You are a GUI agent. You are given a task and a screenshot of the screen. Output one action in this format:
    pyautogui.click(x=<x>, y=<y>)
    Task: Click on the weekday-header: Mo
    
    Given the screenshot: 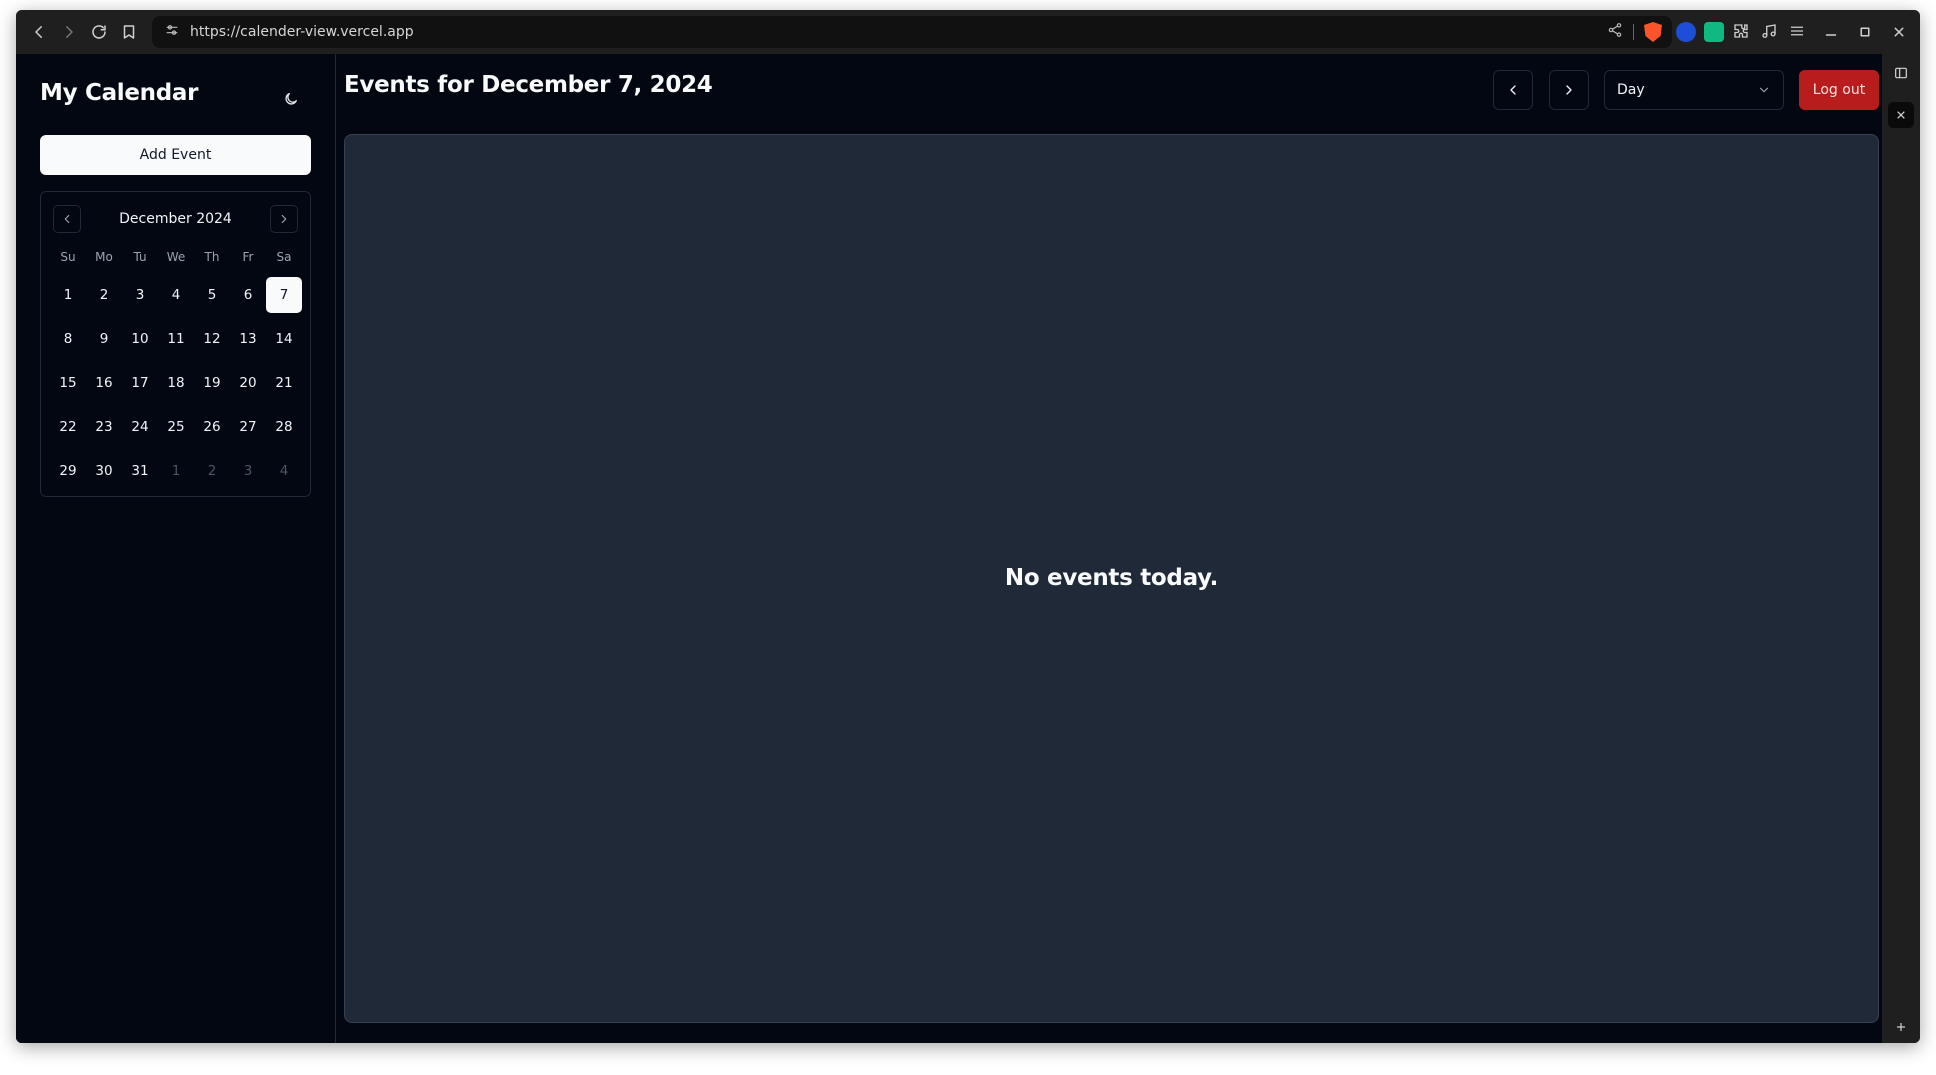 What is the action you would take?
    pyautogui.click(x=104, y=257)
    